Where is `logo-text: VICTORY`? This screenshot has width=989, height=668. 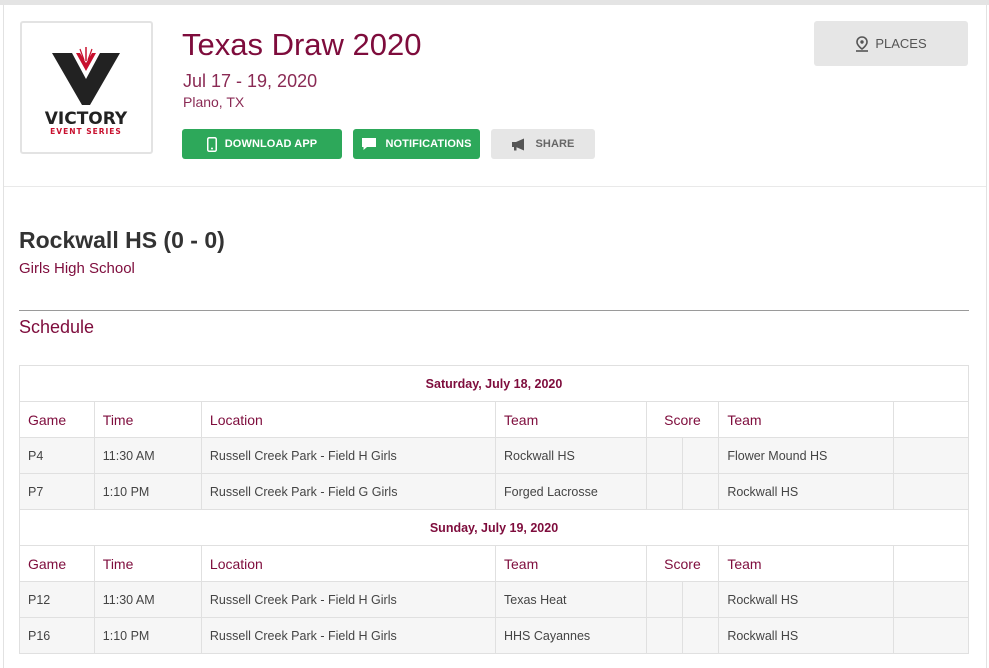
logo-text: VICTORY is located at coordinates (86, 119).